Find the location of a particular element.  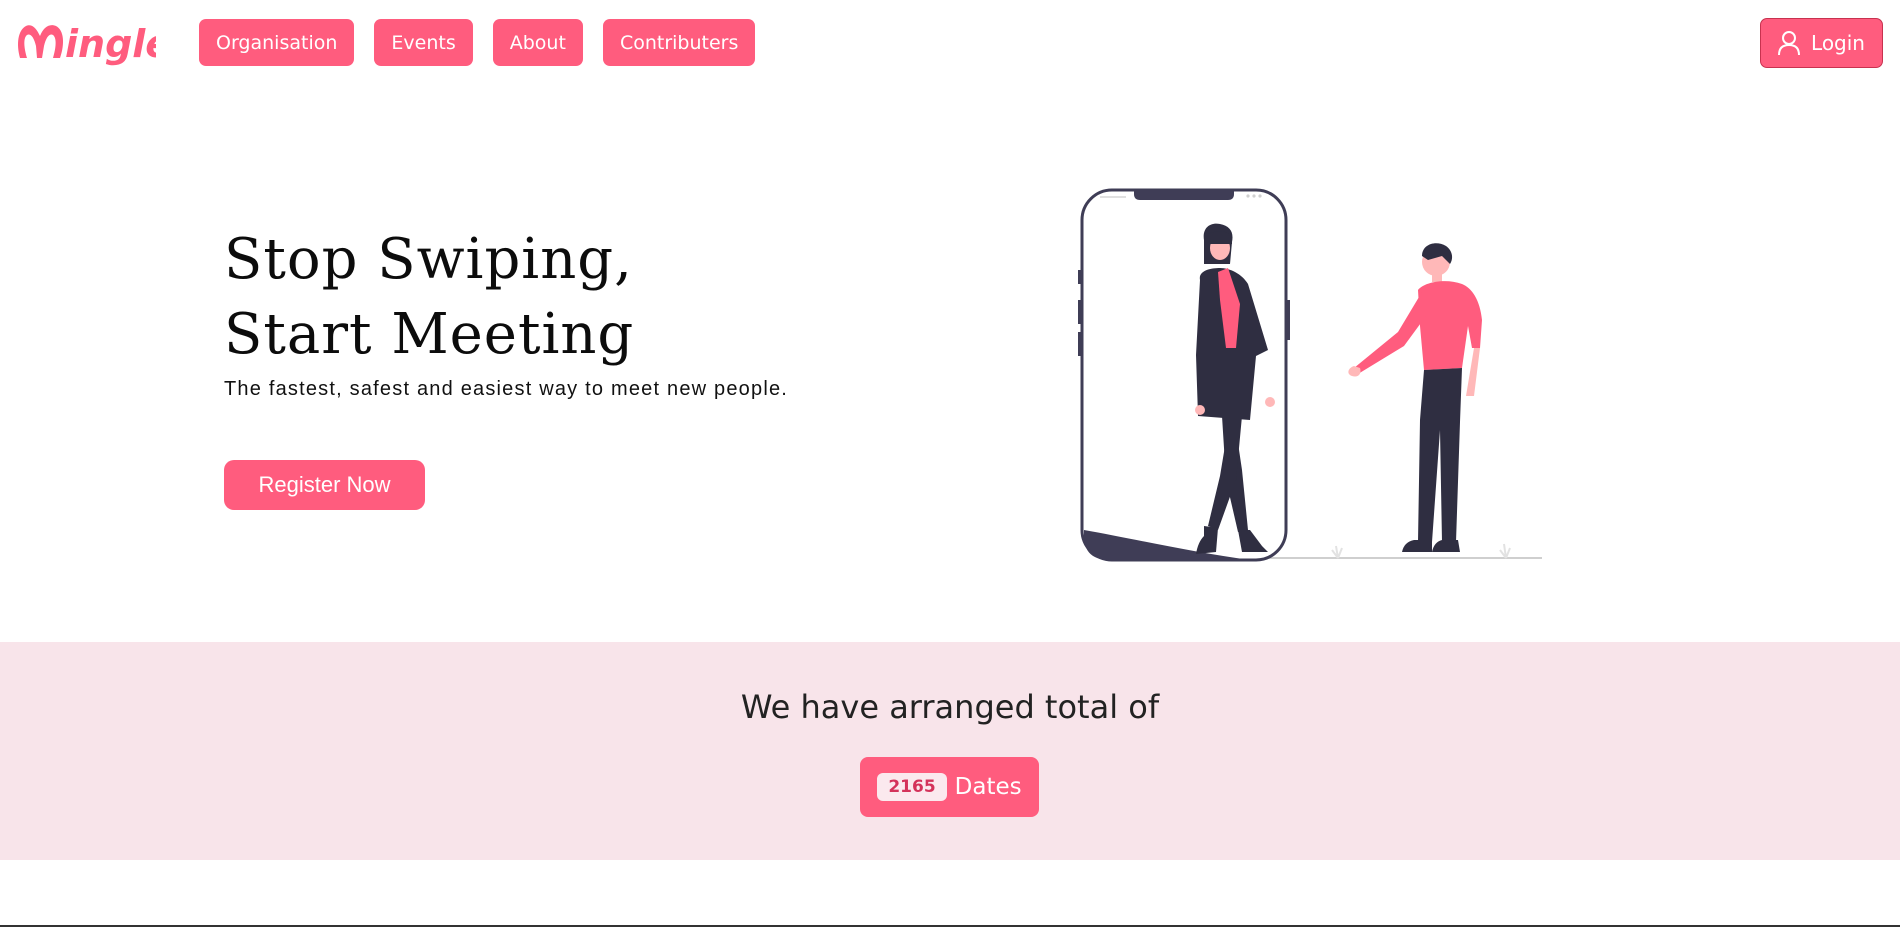

hero-title: Stop Swiping, Start Meeting is located at coordinates (429, 297).